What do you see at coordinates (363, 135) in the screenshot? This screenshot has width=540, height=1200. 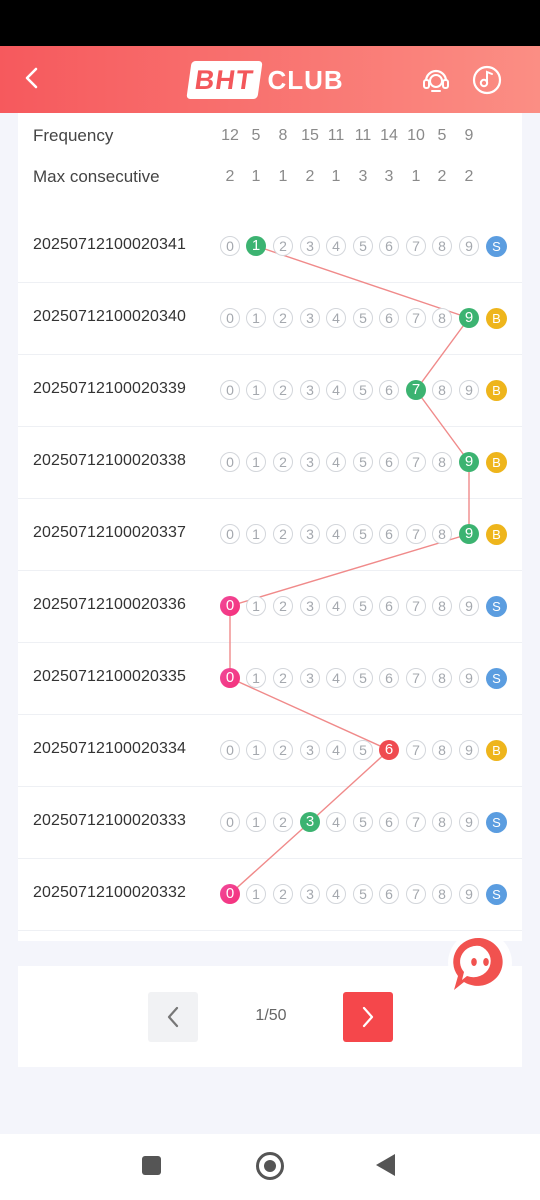 I see `frequency-value-5: 11` at bounding box center [363, 135].